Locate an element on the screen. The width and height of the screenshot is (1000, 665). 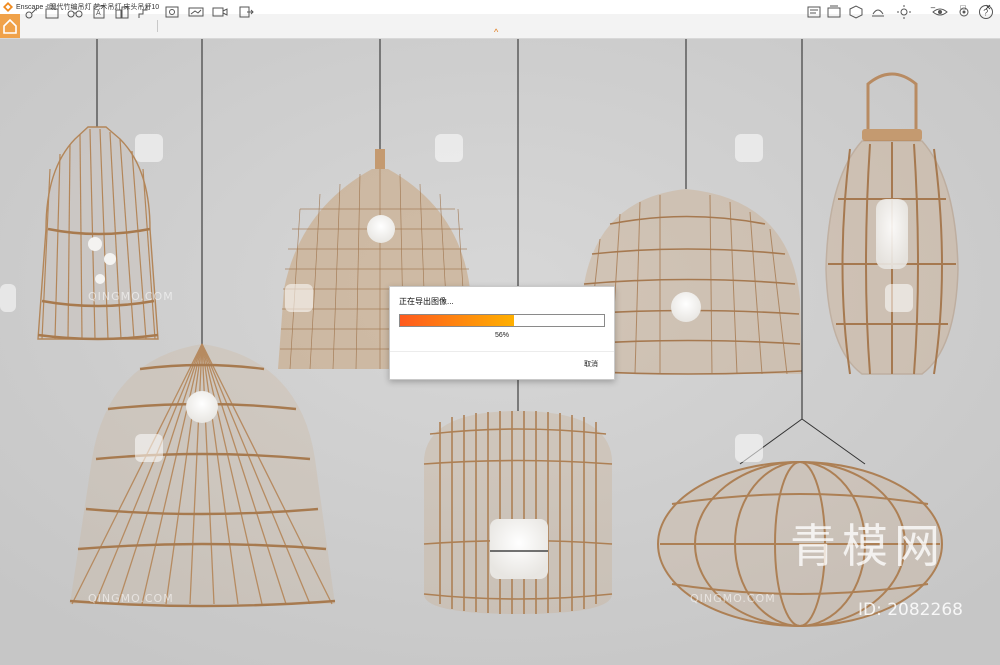
help-icon: ? is located at coordinates (986, 12).